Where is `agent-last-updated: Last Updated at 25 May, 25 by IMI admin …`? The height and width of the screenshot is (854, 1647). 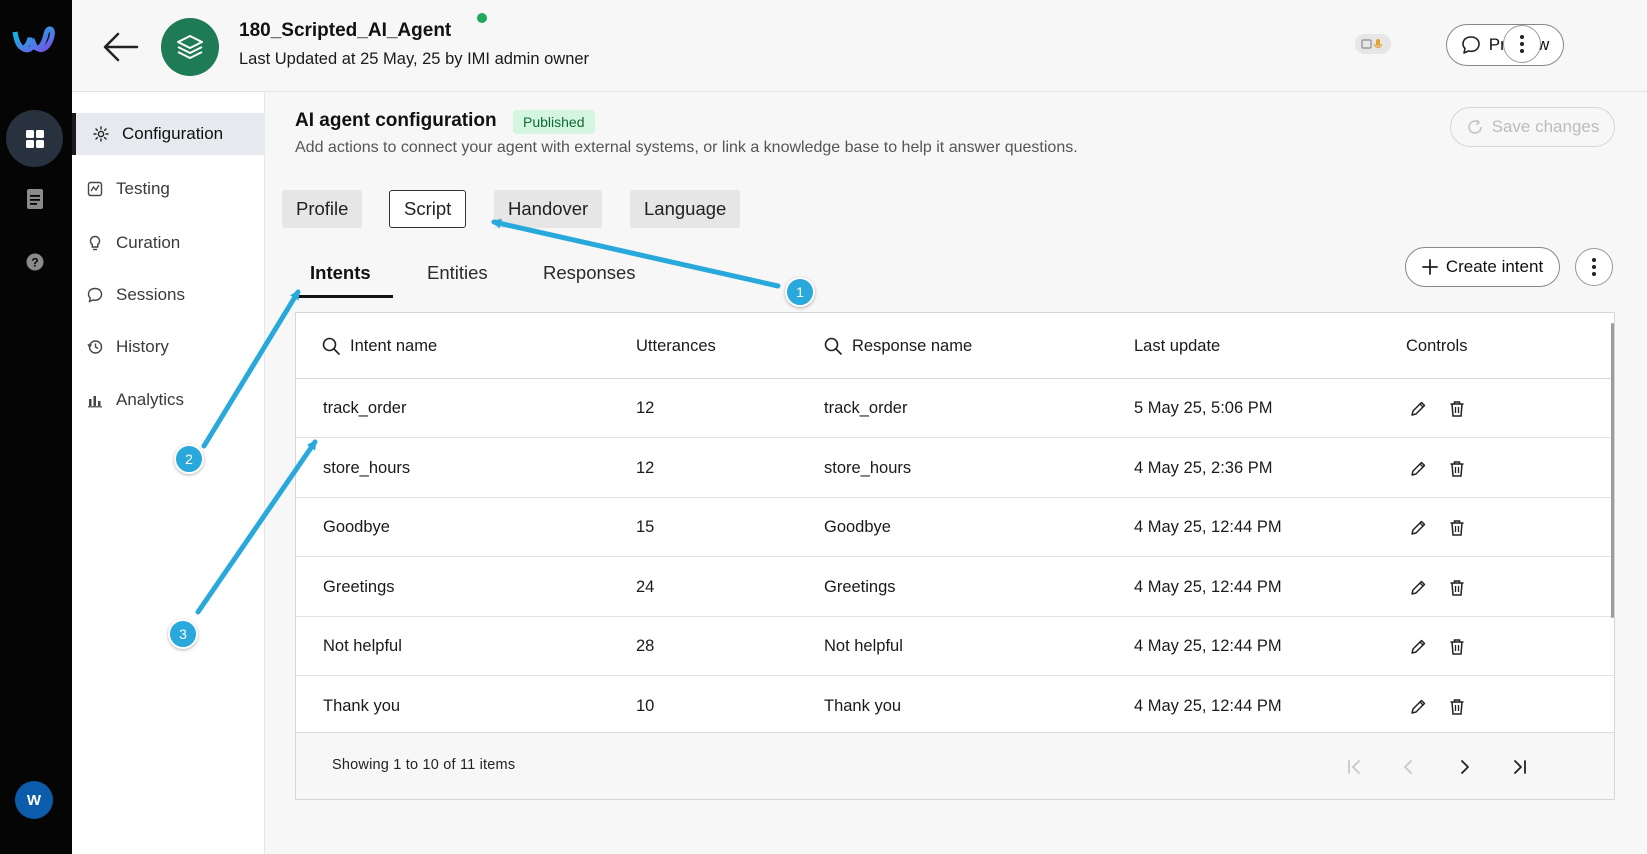 agent-last-updated: Last Updated at 25 May, 25 by IMI admin … is located at coordinates (414, 59).